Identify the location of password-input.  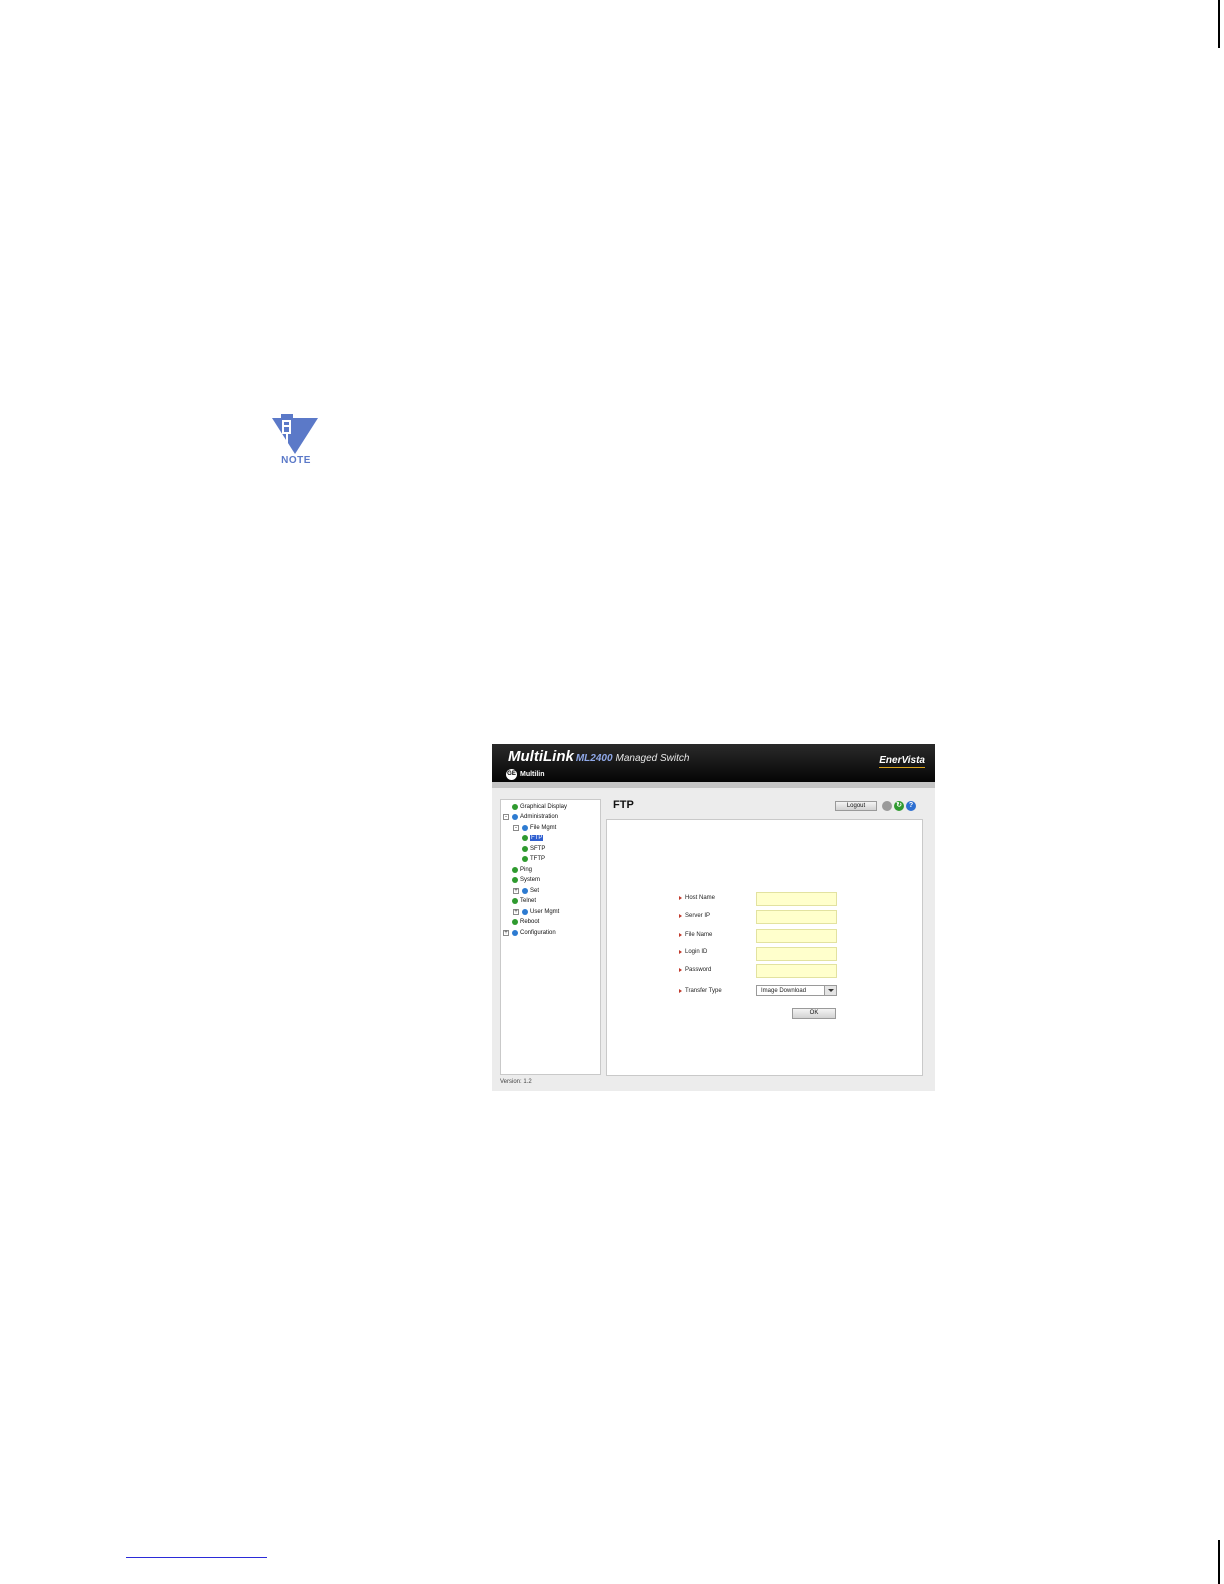
(796, 971).